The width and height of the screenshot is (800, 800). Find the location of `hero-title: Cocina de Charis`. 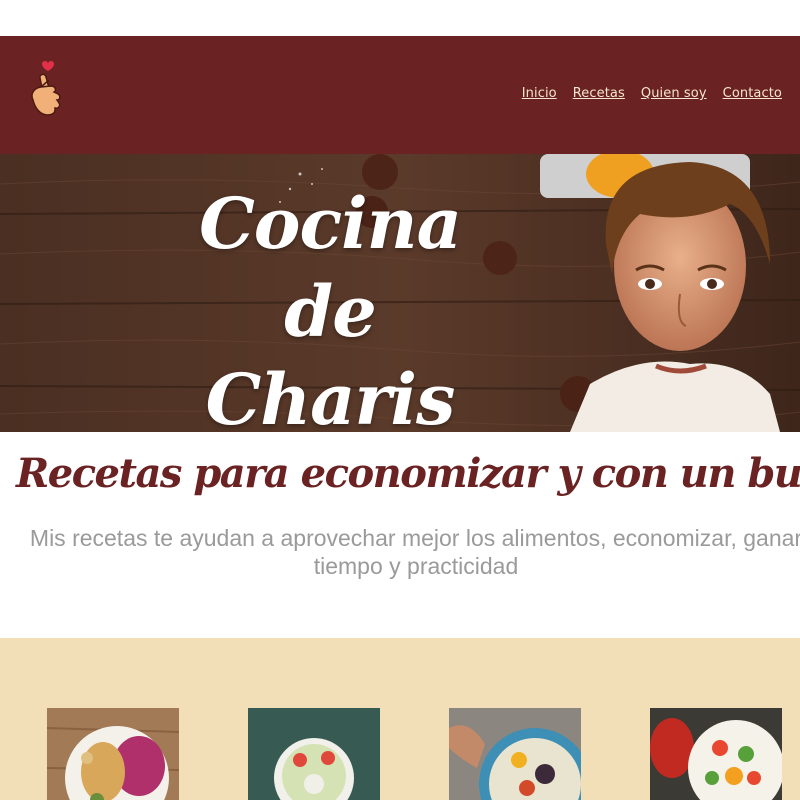

hero-title: Cocina de Charis is located at coordinates (330, 306).